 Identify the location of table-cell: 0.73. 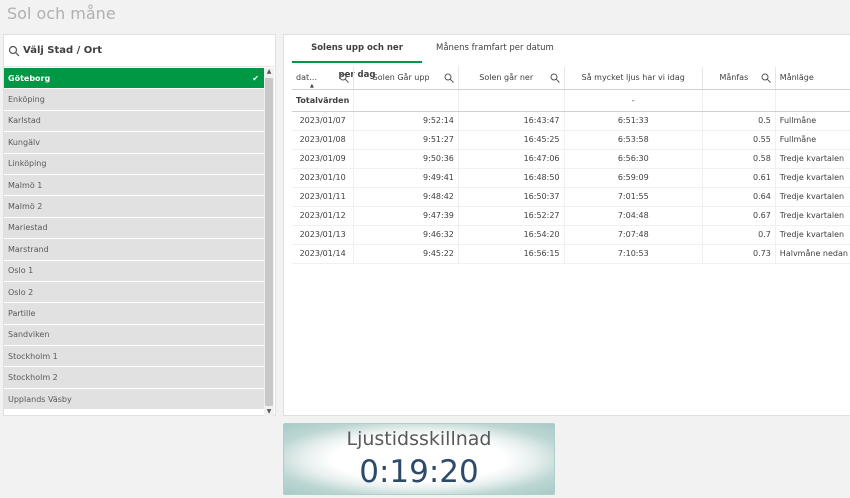
(739, 254).